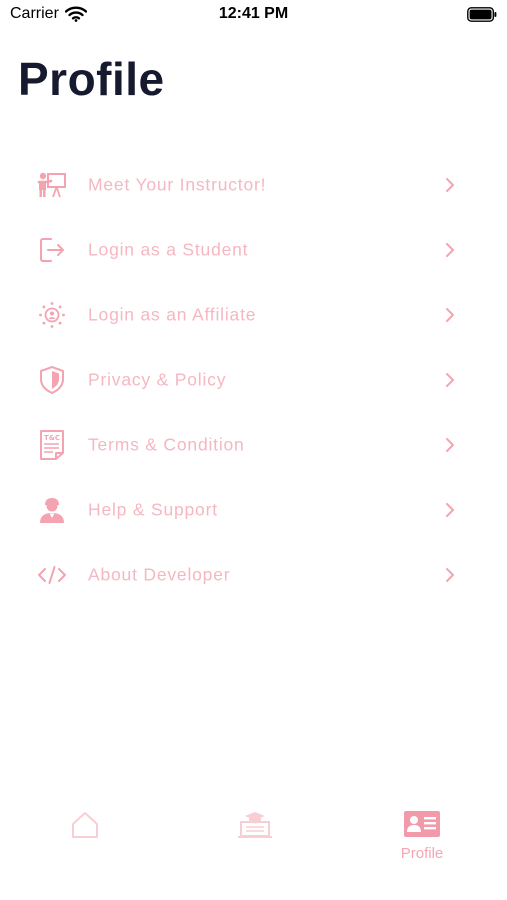 The image size is (507, 900). I want to click on login-icon, so click(52, 250).